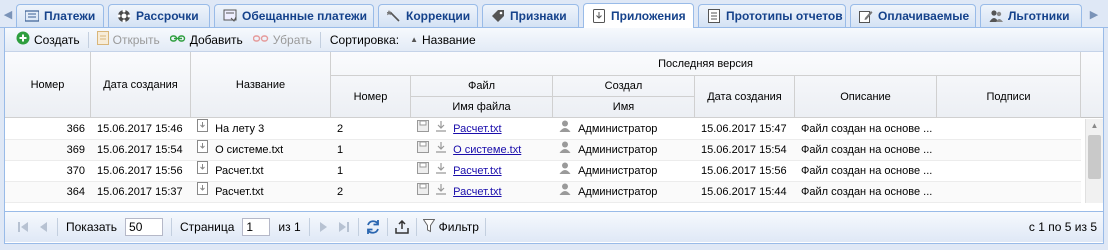 This screenshot has width=1108, height=250. Describe the element at coordinates (43, 227) in the screenshot. I see `prev-page-icon` at that location.